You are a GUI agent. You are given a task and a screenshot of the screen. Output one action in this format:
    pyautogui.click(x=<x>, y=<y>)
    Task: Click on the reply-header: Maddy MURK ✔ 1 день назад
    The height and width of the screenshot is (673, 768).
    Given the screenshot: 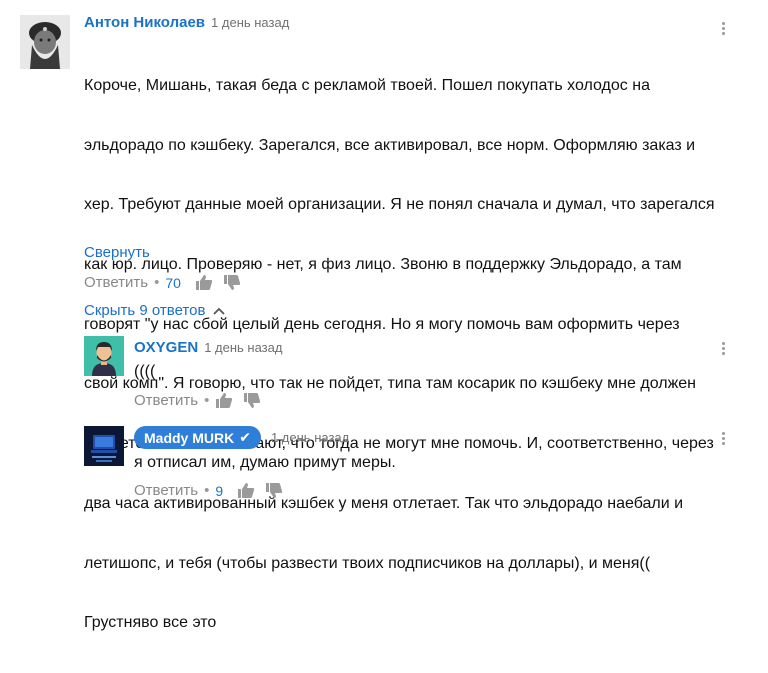 What is the action you would take?
    pyautogui.click(x=414, y=437)
    